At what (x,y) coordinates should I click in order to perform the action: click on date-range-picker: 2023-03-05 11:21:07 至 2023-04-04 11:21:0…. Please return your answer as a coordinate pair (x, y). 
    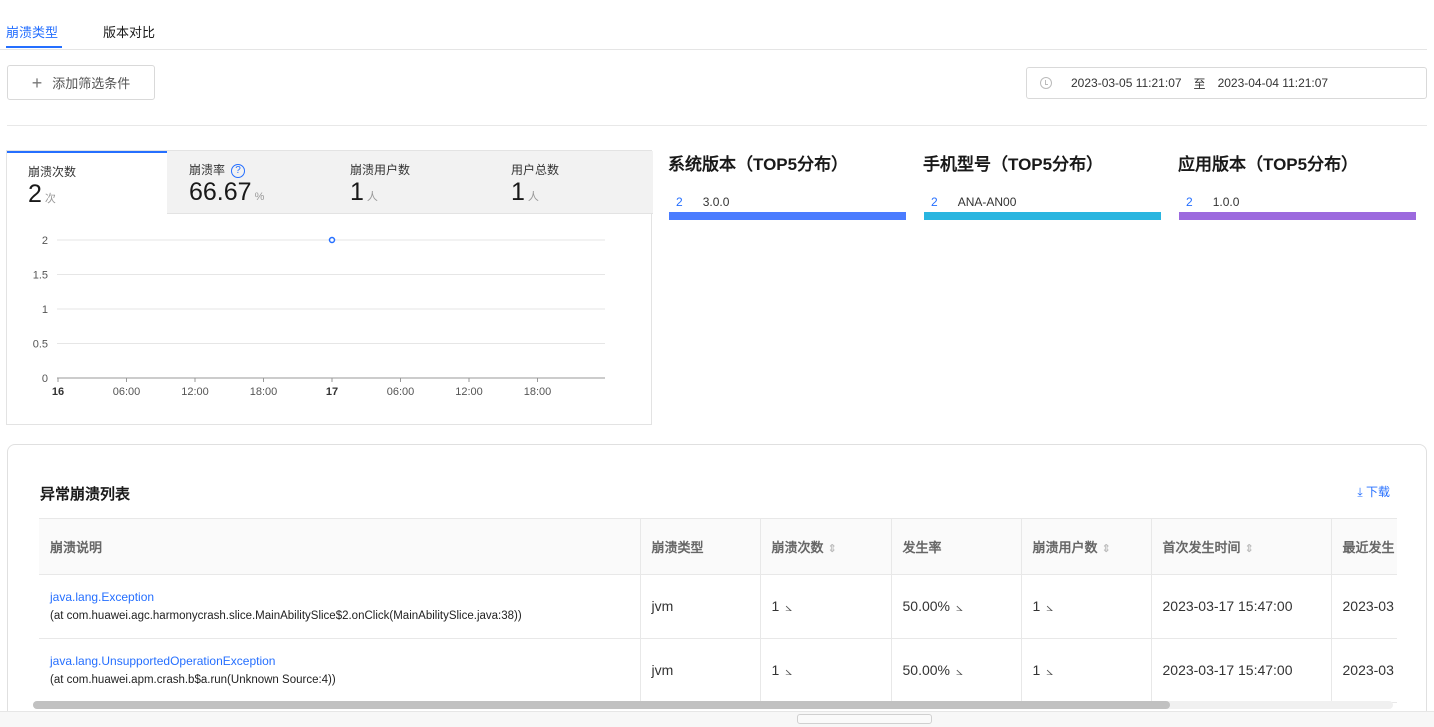
    Looking at the image, I should click on (1226, 83).